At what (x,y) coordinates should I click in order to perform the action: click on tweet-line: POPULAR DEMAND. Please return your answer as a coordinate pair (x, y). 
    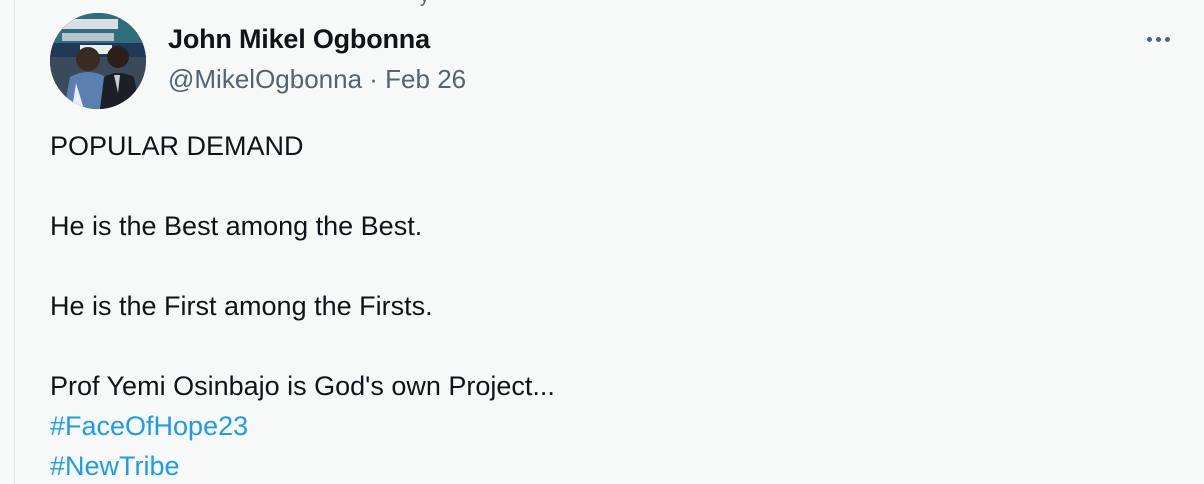
    Looking at the image, I should click on (177, 146).